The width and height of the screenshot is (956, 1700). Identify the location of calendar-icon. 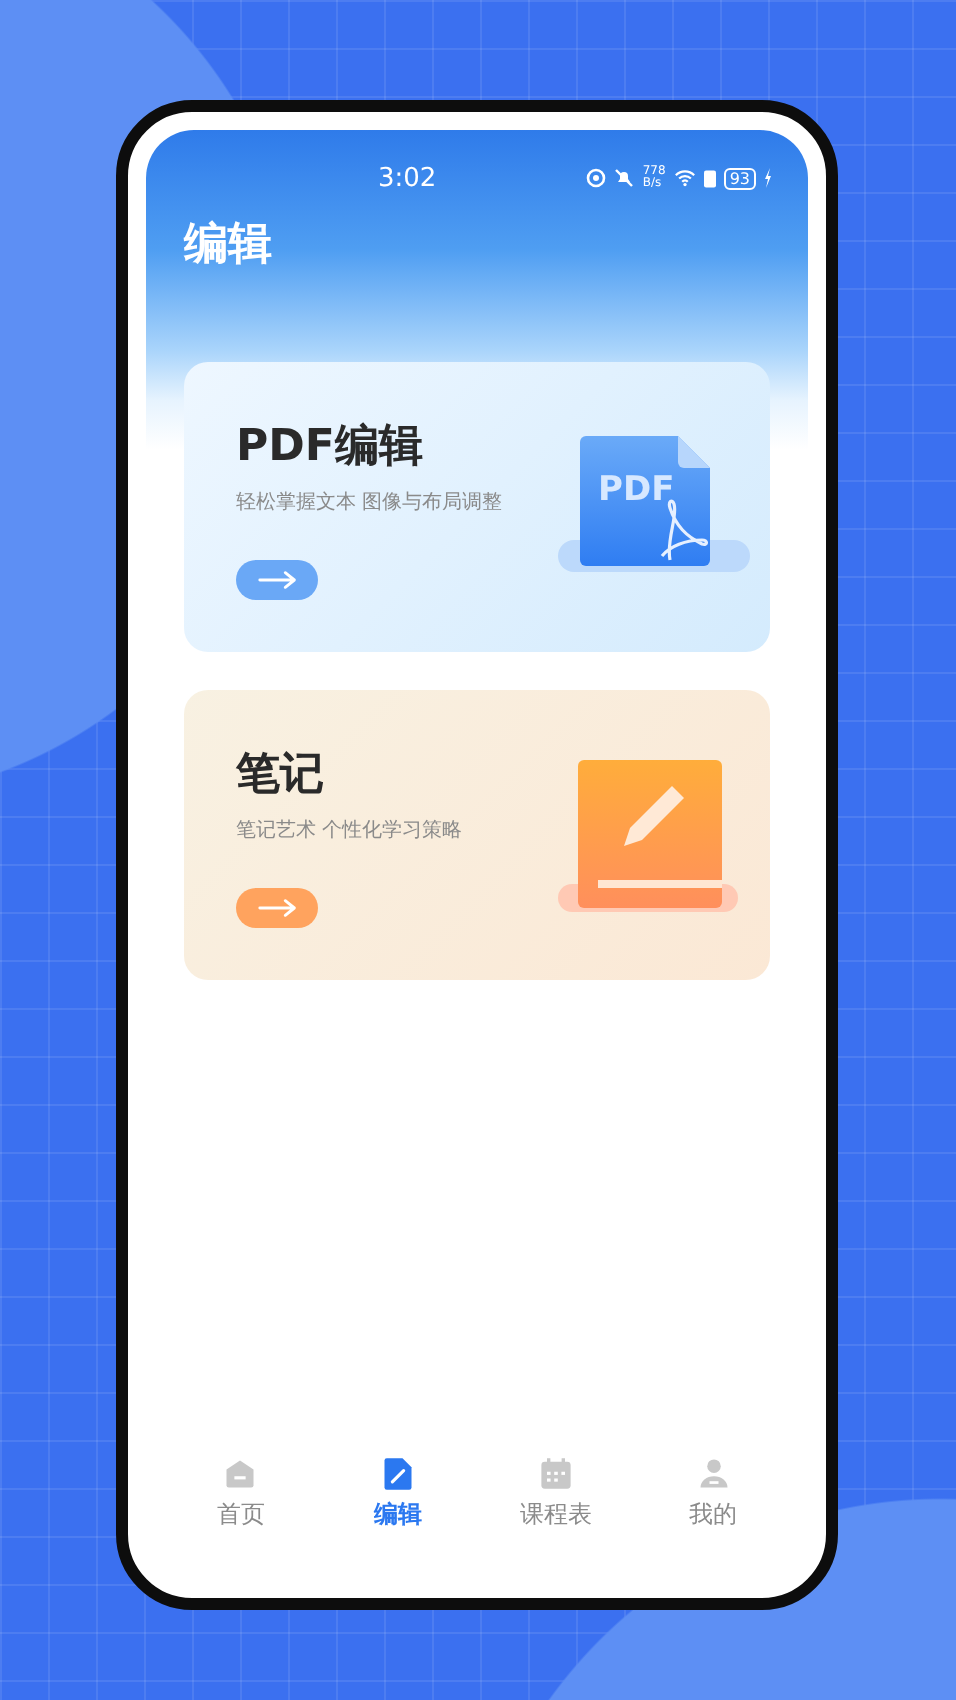
(555, 1474).